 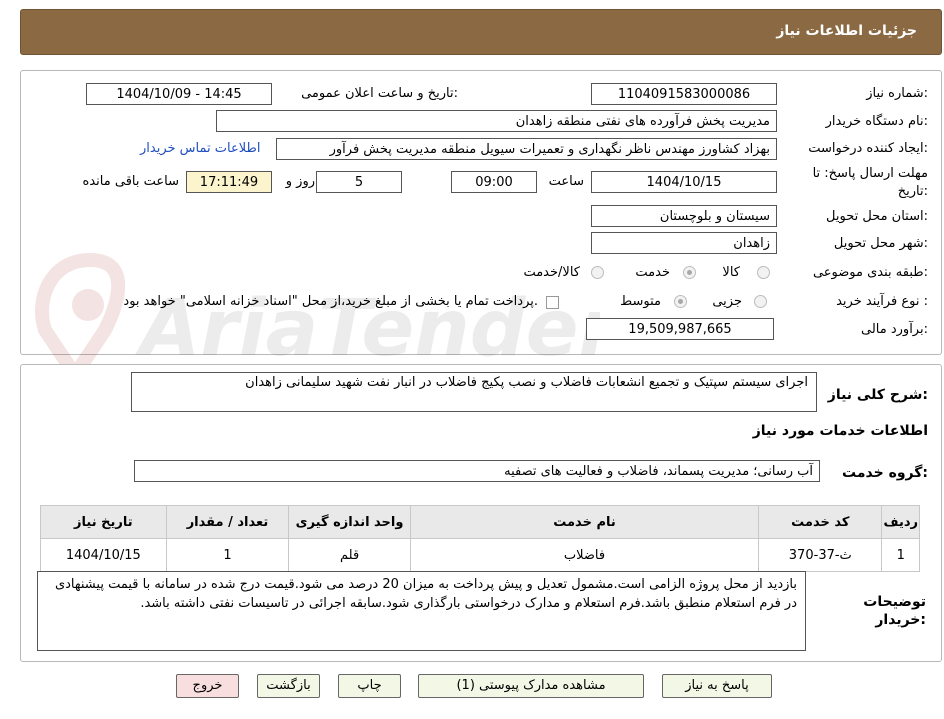 What do you see at coordinates (227, 522) in the screenshot?
I see `col-quantity: تعداد / مقدار` at bounding box center [227, 522].